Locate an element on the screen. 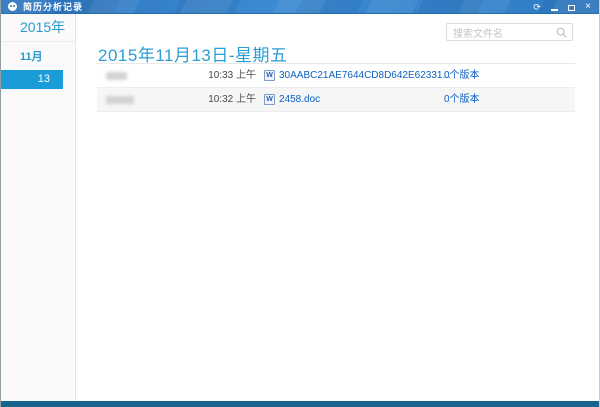  app-logo-icon is located at coordinates (12, 6).